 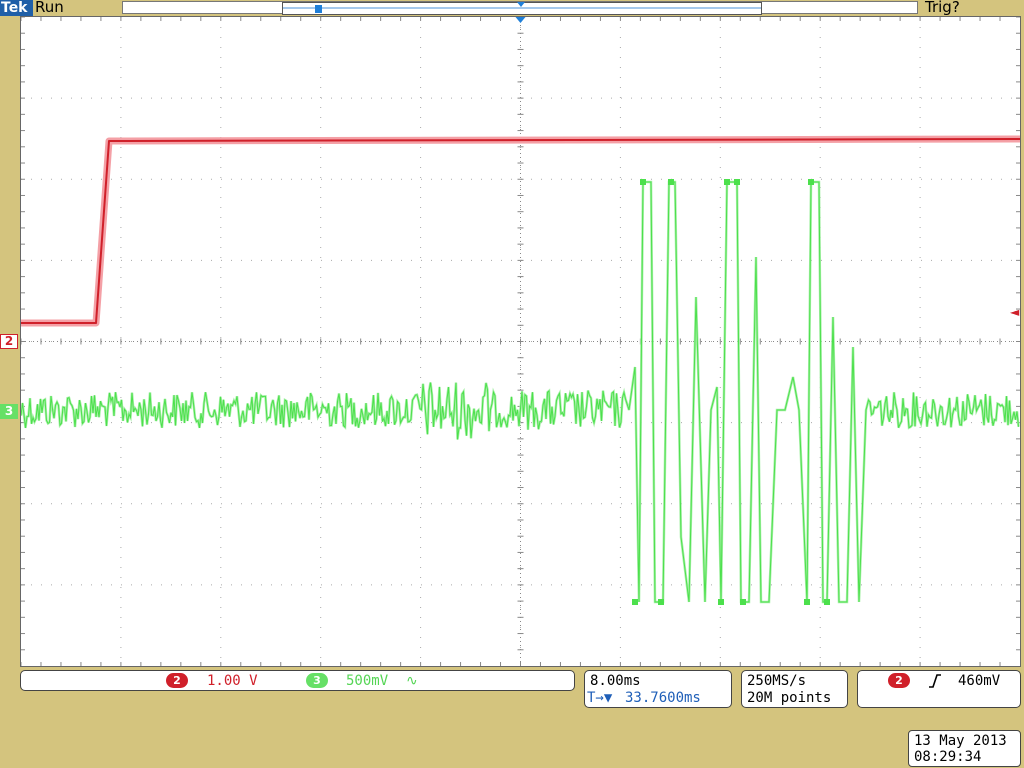 What do you see at coordinates (412, 681) in the screenshot?
I see `ch3-coupling-icon: ∿` at bounding box center [412, 681].